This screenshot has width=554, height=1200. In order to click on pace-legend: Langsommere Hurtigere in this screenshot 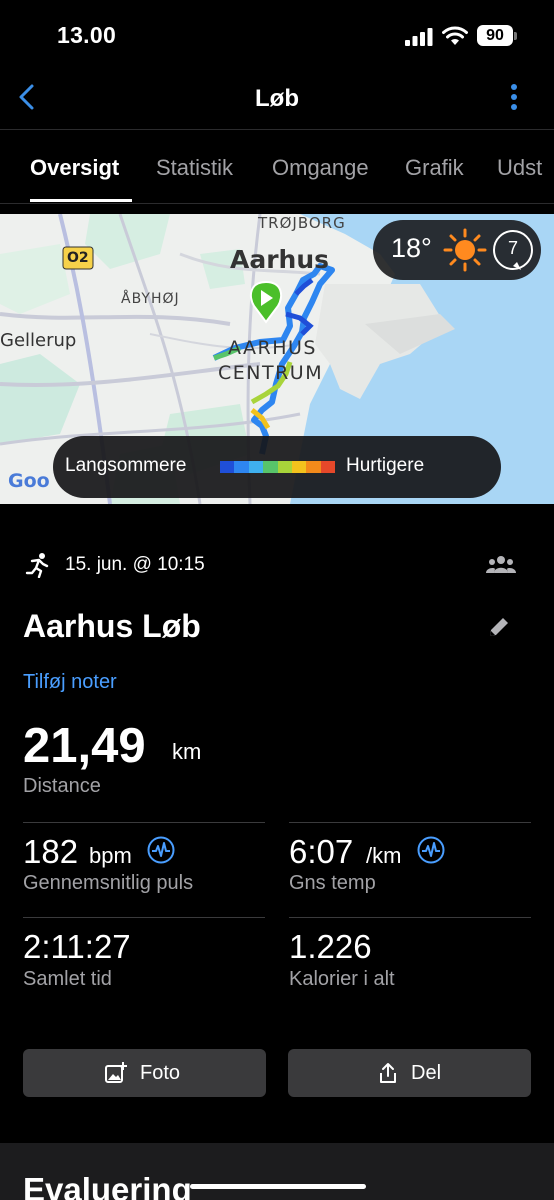, I will do `click(277, 467)`.